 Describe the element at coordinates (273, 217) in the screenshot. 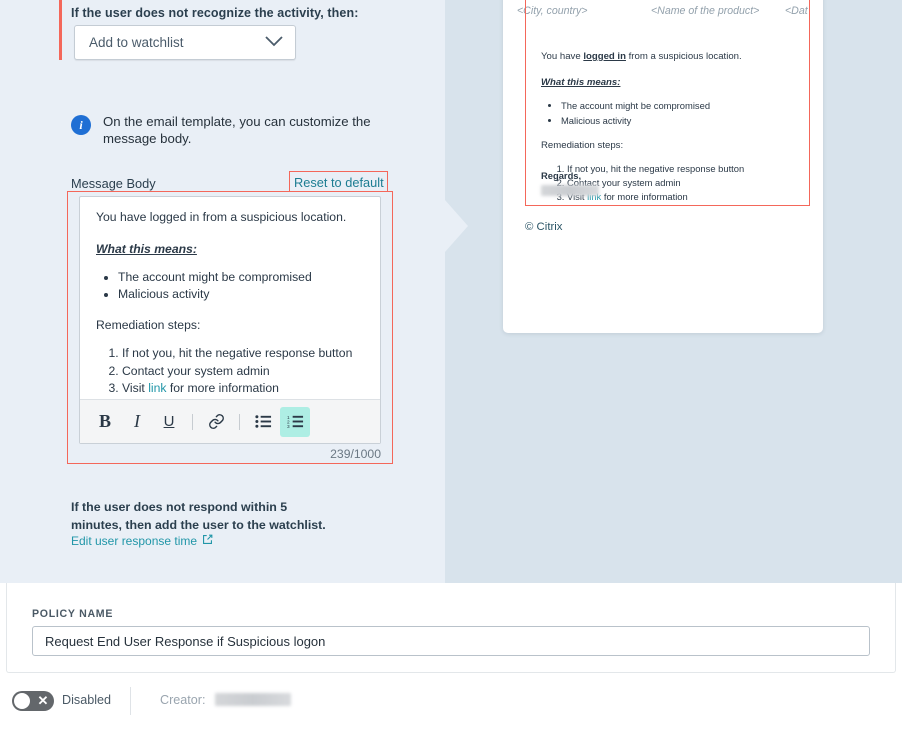

I see `editor-intro-suffix: from a suspicious location.` at that location.